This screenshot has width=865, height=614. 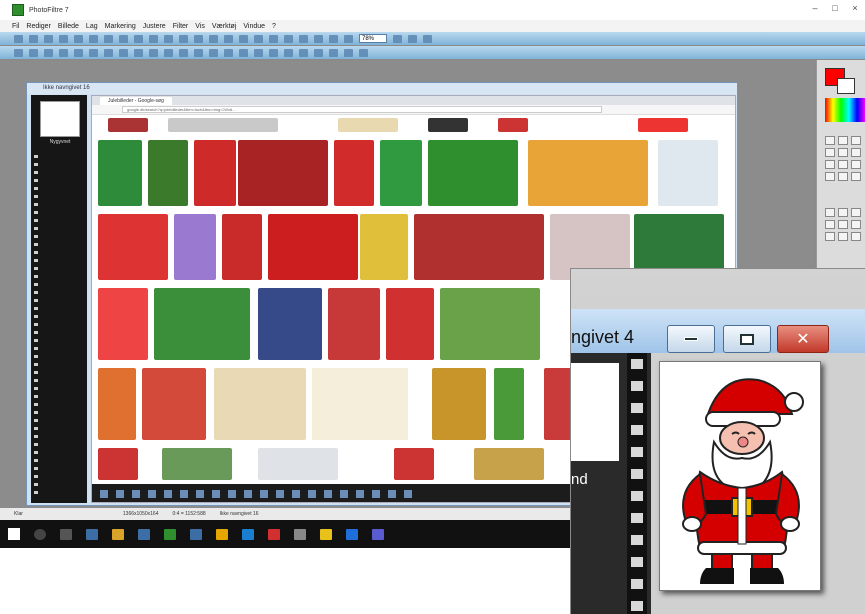 What do you see at coordinates (38, 26) in the screenshot?
I see `menu-item-rediger: Rediger` at bounding box center [38, 26].